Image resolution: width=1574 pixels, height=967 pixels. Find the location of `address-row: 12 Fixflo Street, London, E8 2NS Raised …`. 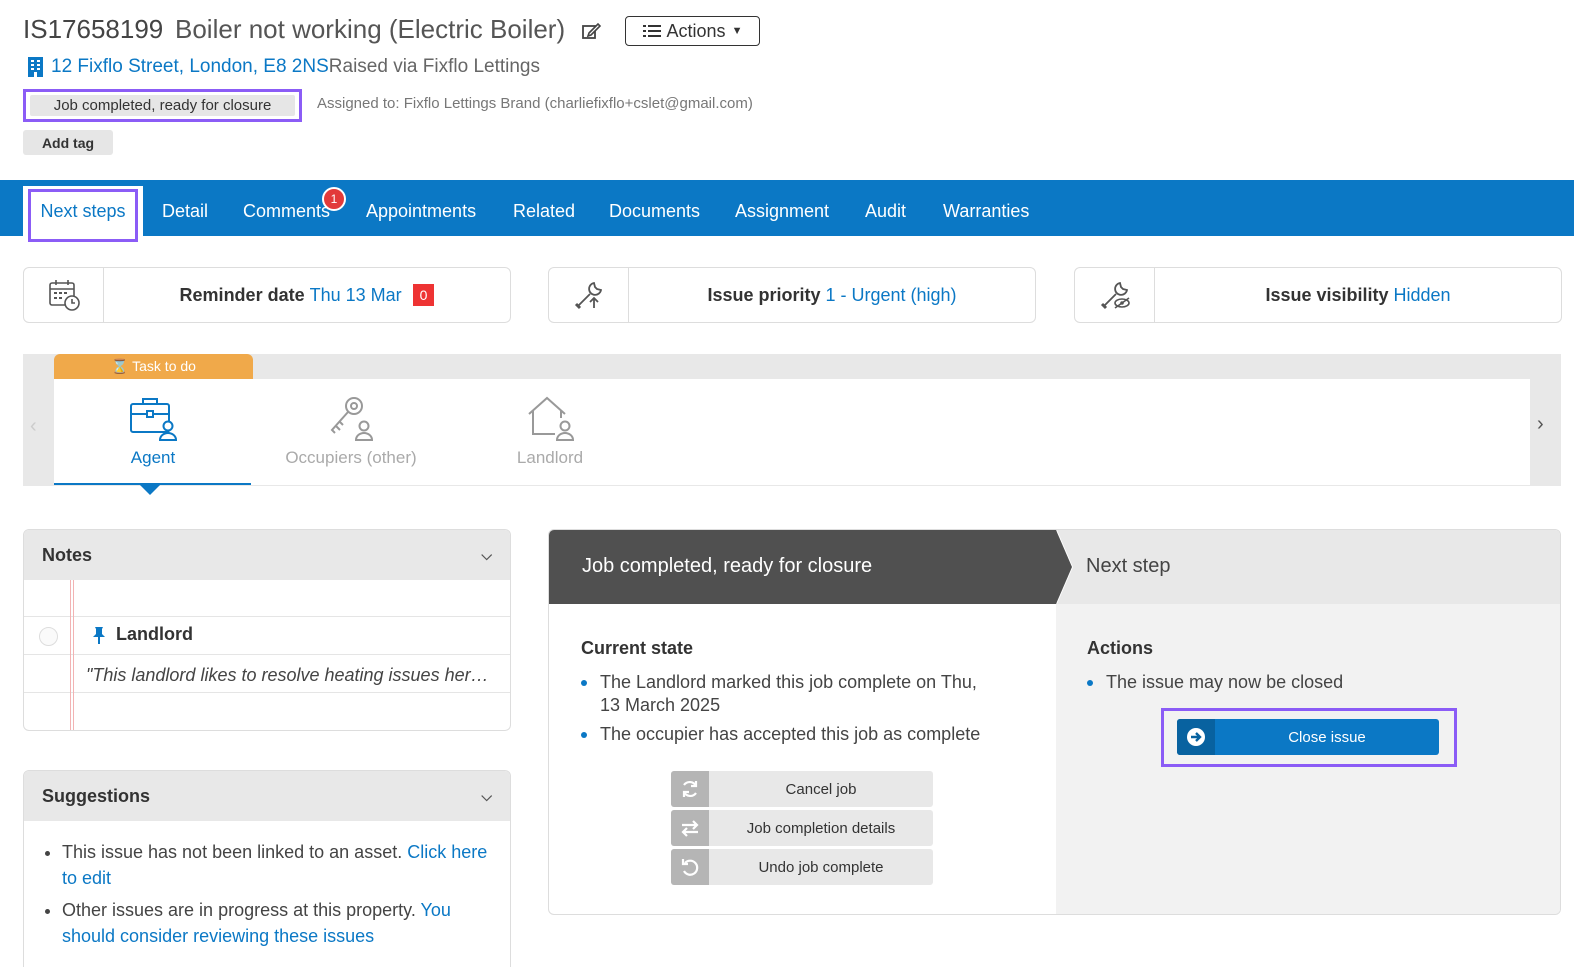

address-row: 12 Fixflo Street, London, E8 2NS Raised … is located at coordinates (283, 67).